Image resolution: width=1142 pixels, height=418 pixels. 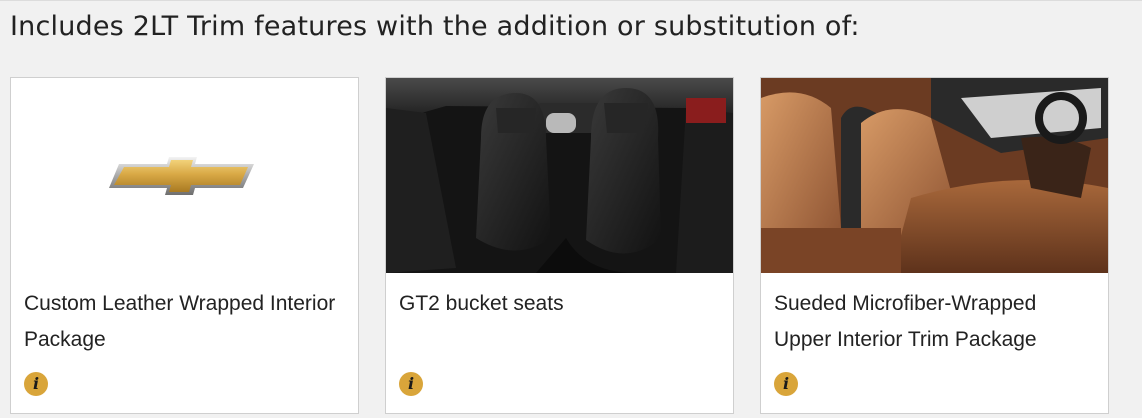 I want to click on chevrolet-logo-image, so click(x=184, y=175).